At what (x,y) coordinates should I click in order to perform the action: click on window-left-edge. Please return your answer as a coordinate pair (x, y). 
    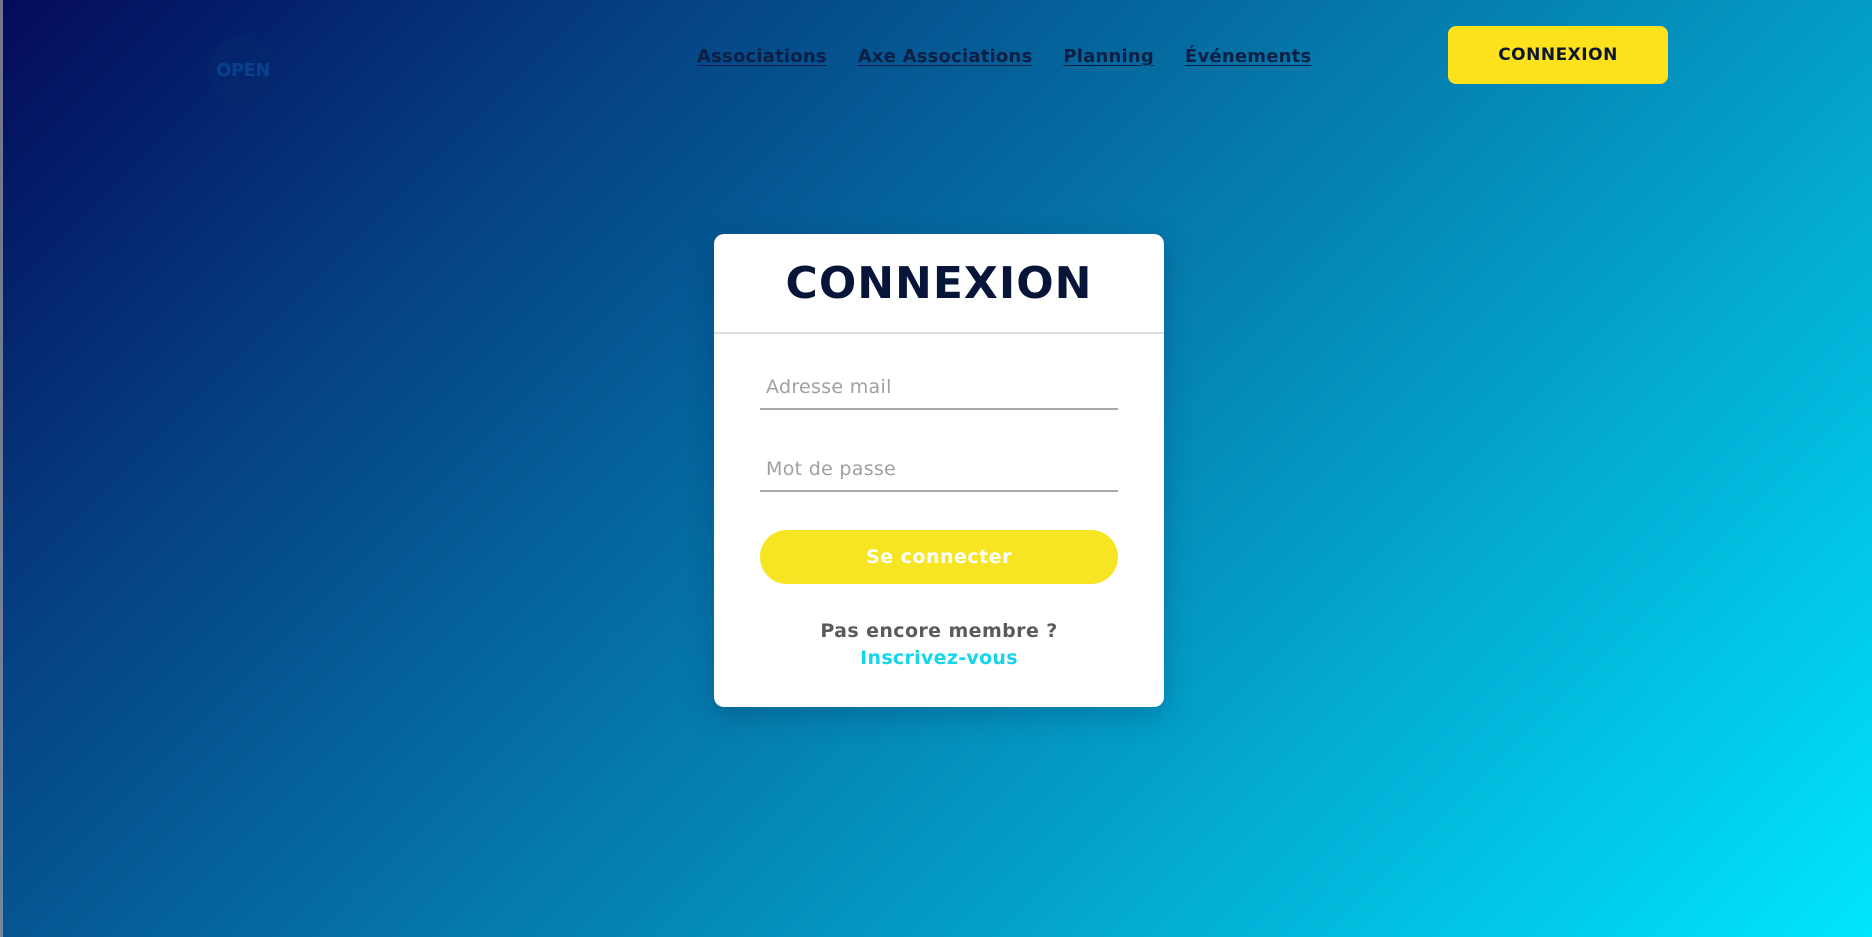
    Looking at the image, I should click on (1, 468).